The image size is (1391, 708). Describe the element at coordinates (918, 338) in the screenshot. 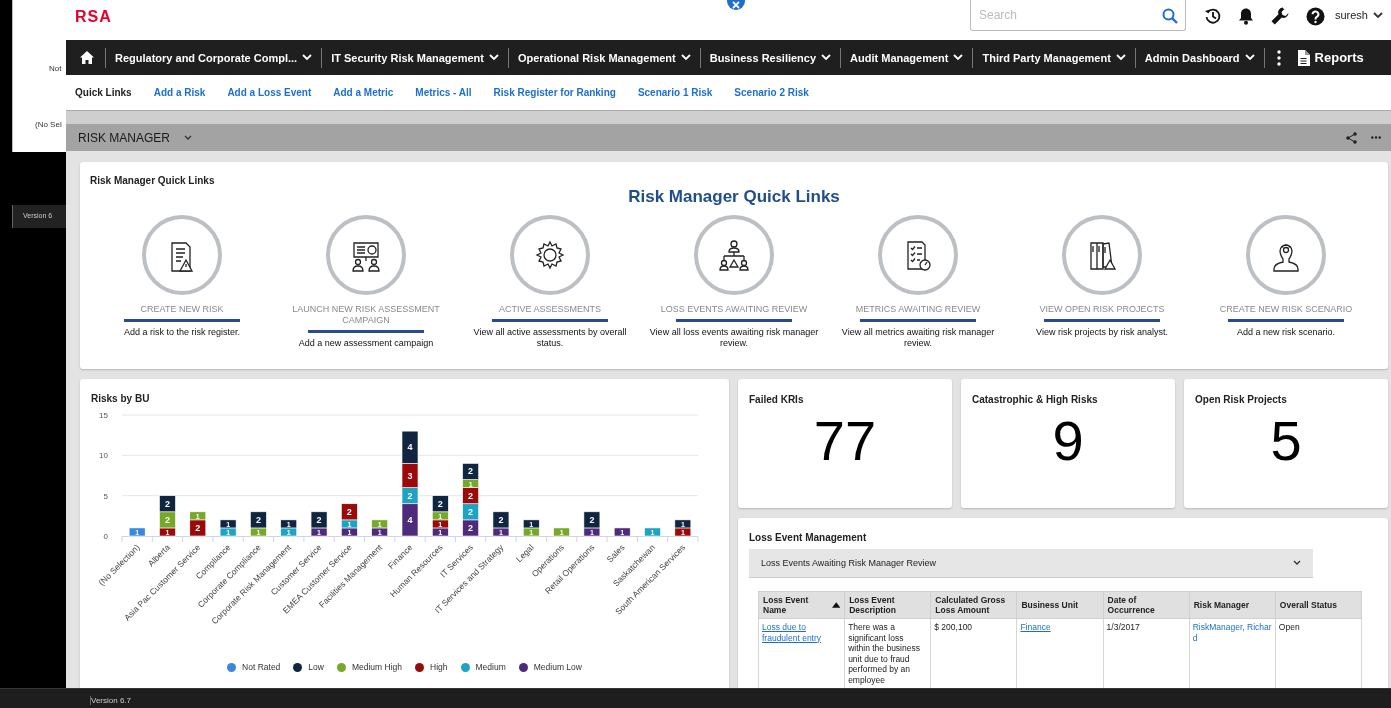

I see `quick-link-description: View all metrics awaiting risk manager review.` at that location.